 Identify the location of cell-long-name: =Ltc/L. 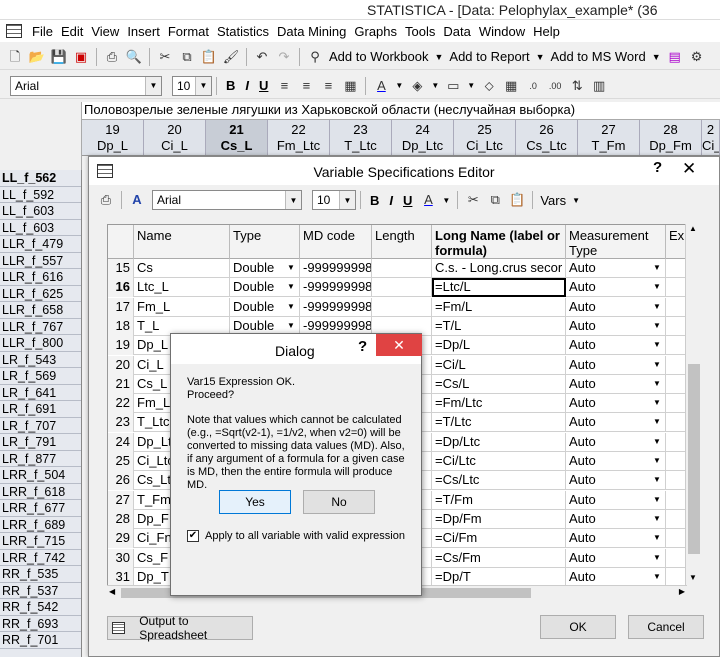
(499, 288).